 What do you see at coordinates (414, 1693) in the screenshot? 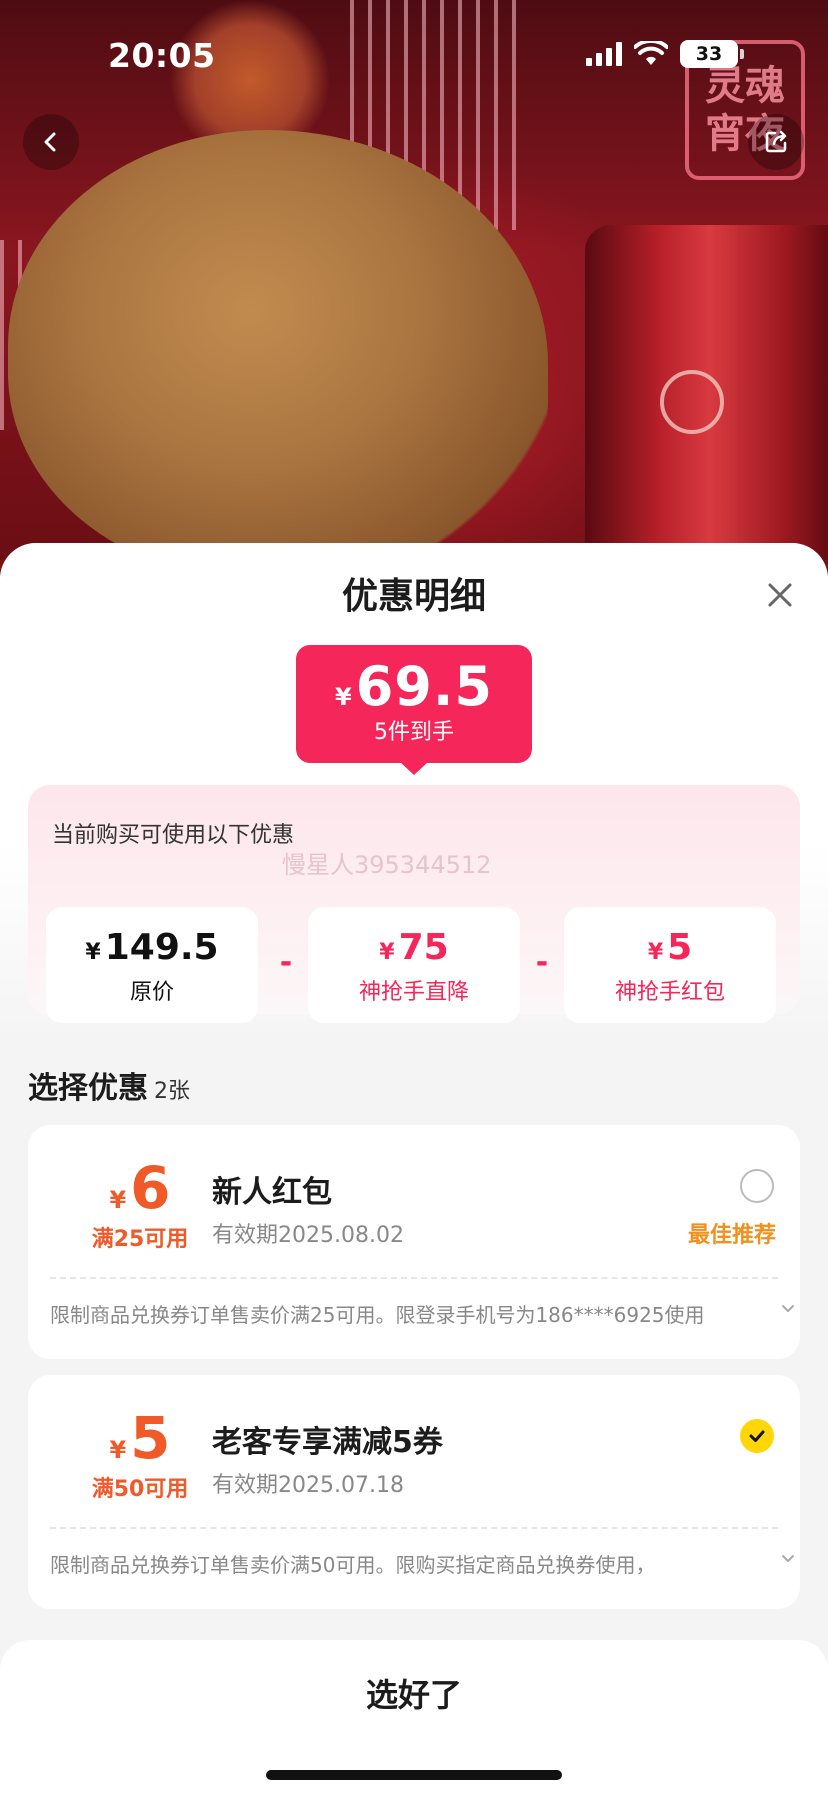
I see `confirm-button: 选好了` at bounding box center [414, 1693].